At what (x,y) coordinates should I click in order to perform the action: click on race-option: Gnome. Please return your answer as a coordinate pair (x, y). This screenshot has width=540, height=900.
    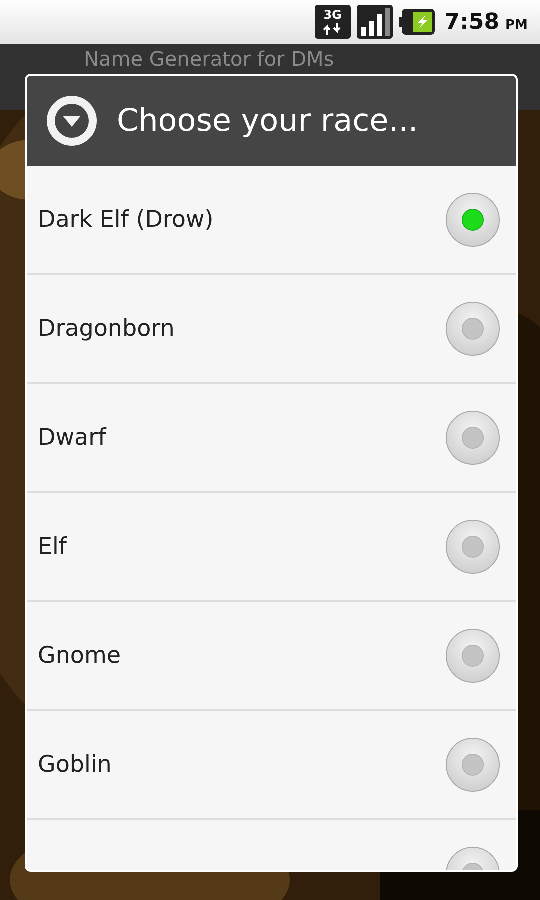
    Looking at the image, I should click on (271, 656).